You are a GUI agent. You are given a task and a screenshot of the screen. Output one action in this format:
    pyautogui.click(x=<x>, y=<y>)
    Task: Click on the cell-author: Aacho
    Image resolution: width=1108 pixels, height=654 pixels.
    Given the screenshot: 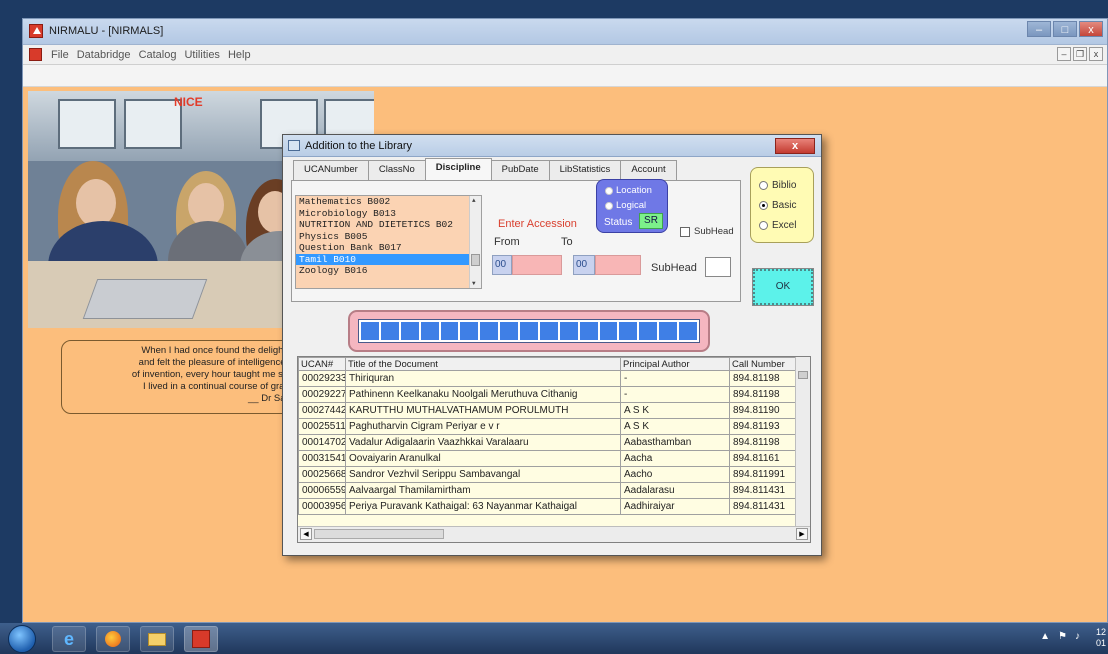 What is the action you would take?
    pyautogui.click(x=675, y=474)
    